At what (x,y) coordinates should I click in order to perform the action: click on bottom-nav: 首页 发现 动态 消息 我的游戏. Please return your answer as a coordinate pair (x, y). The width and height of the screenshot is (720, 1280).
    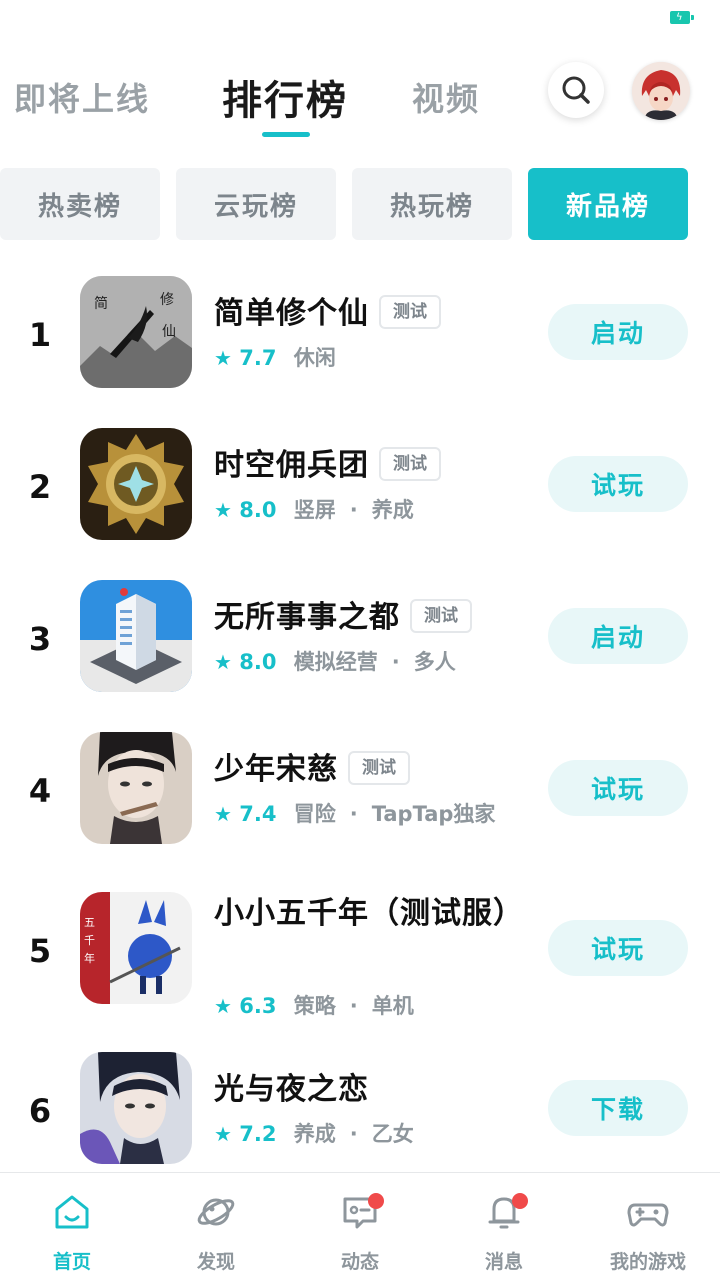
    Looking at the image, I should click on (360, 1226).